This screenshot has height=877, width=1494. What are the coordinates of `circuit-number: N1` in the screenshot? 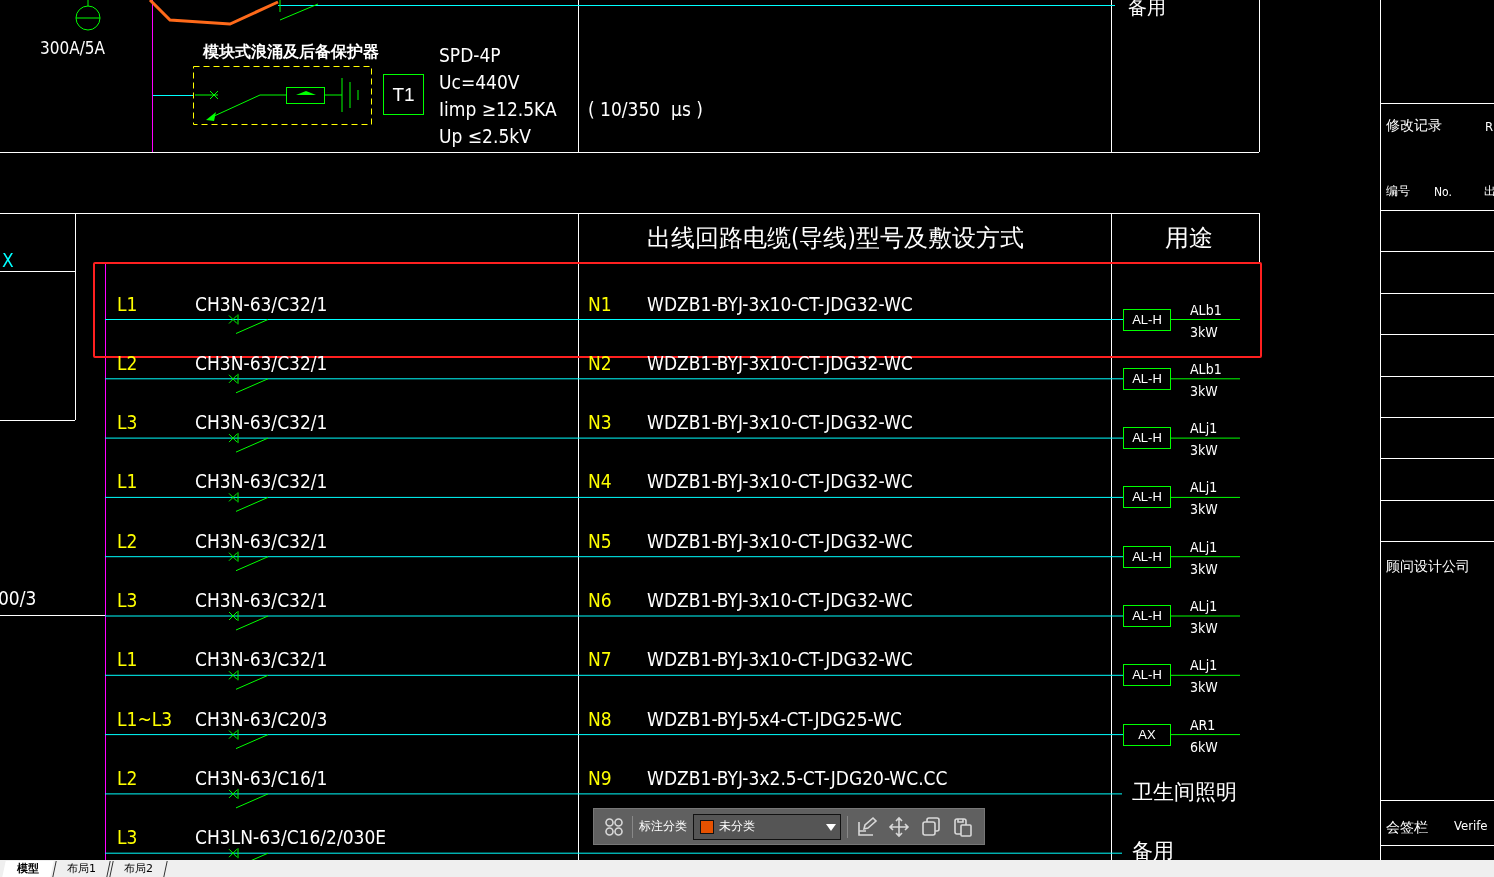 It's located at (600, 304).